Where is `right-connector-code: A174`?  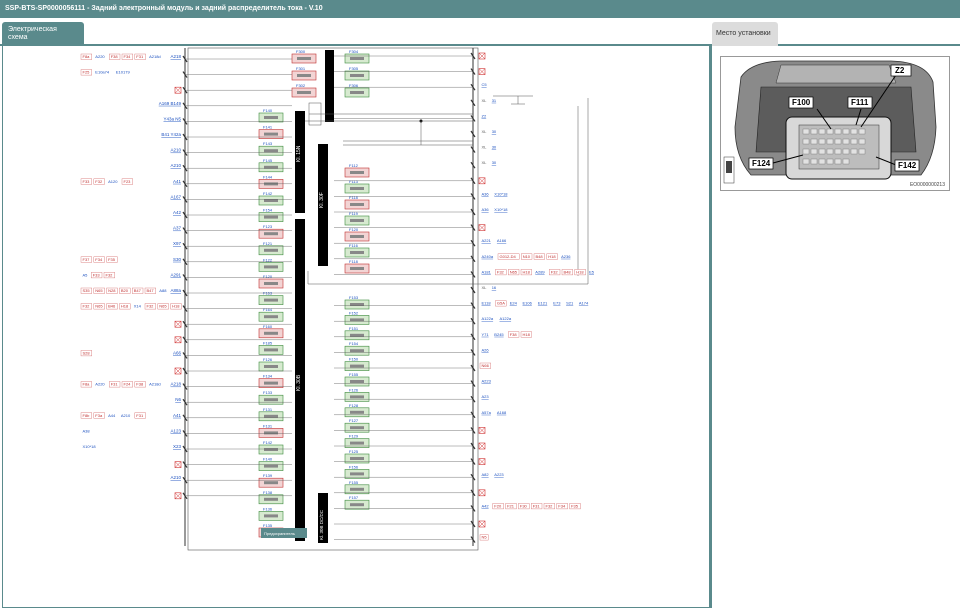
right-connector-code: A174 is located at coordinates (584, 303).